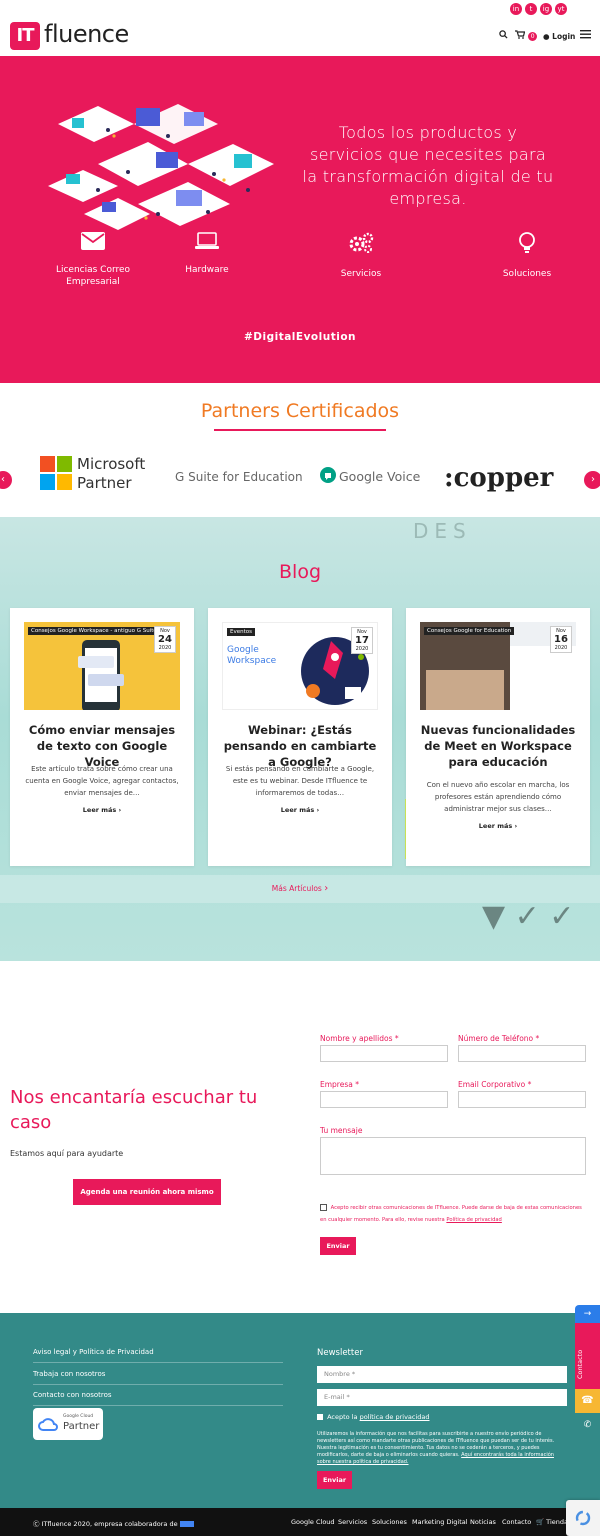 The image size is (600, 1536). What do you see at coordinates (522, 1099) in the screenshot?
I see `email-field` at bounding box center [522, 1099].